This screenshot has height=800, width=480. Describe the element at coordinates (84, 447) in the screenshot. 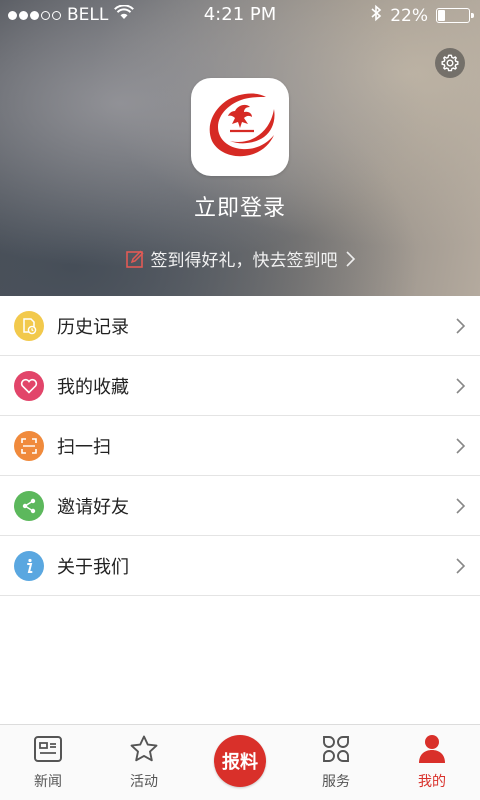

I see `menu-label-scan: 扫一扫` at that location.